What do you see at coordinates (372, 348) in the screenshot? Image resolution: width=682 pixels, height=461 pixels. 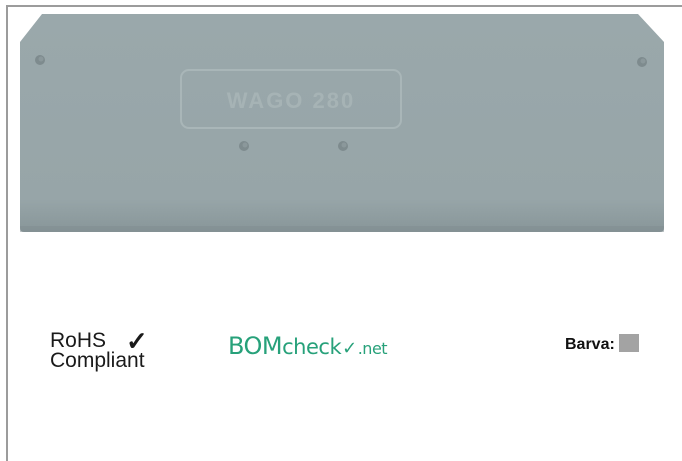 I see `bomcheck-net-text: .net` at bounding box center [372, 348].